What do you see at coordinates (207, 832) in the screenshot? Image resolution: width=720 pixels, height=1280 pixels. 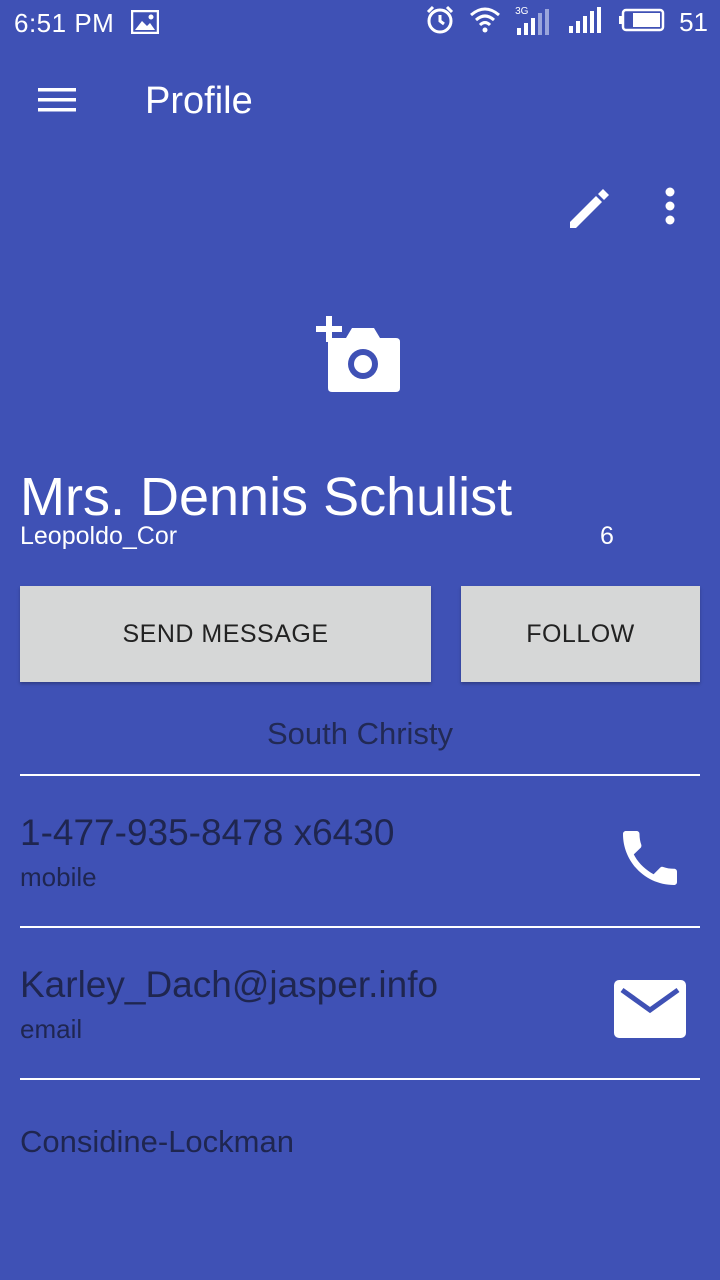 I see `phone-number: 1-477-935-8478 x6430` at bounding box center [207, 832].